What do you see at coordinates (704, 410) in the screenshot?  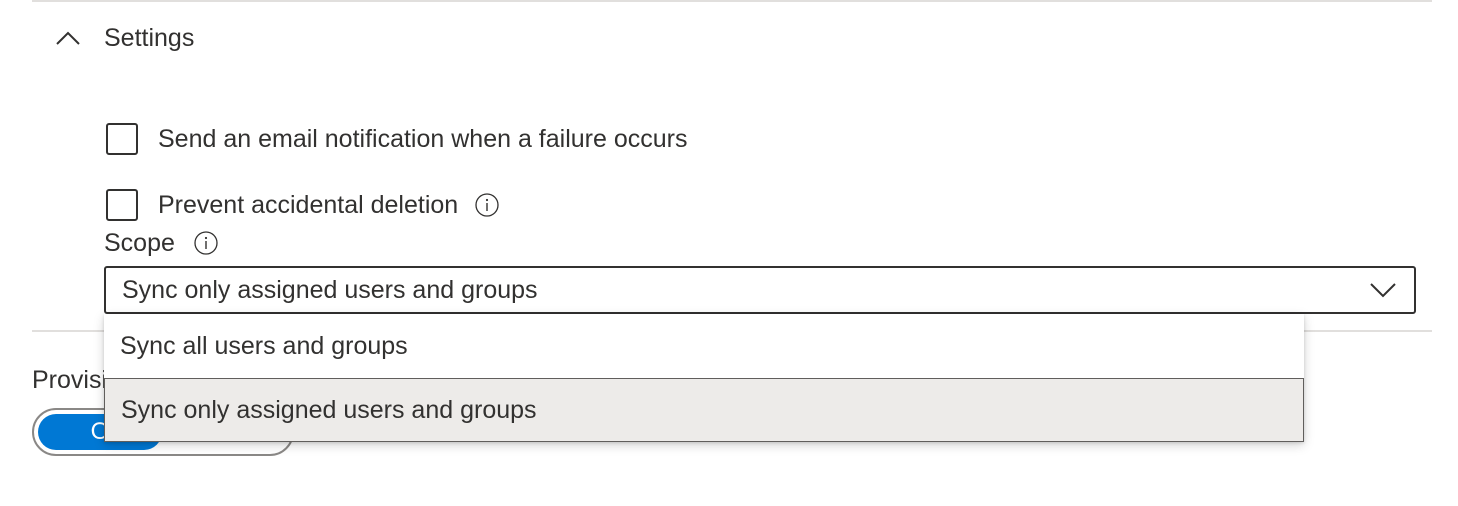 I see `scope-option-sync-assigned: Sync only assigned users and groups` at bounding box center [704, 410].